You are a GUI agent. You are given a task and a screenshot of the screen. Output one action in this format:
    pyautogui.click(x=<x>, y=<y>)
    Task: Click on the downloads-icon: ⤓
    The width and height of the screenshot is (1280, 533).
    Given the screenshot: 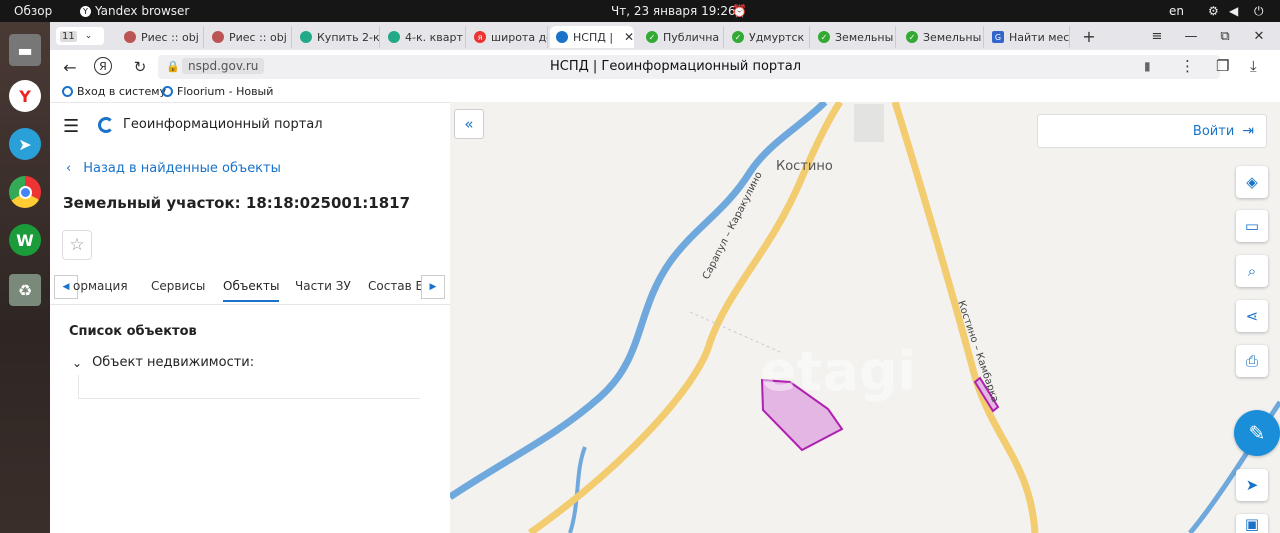 What is the action you would take?
    pyautogui.click(x=1253, y=66)
    